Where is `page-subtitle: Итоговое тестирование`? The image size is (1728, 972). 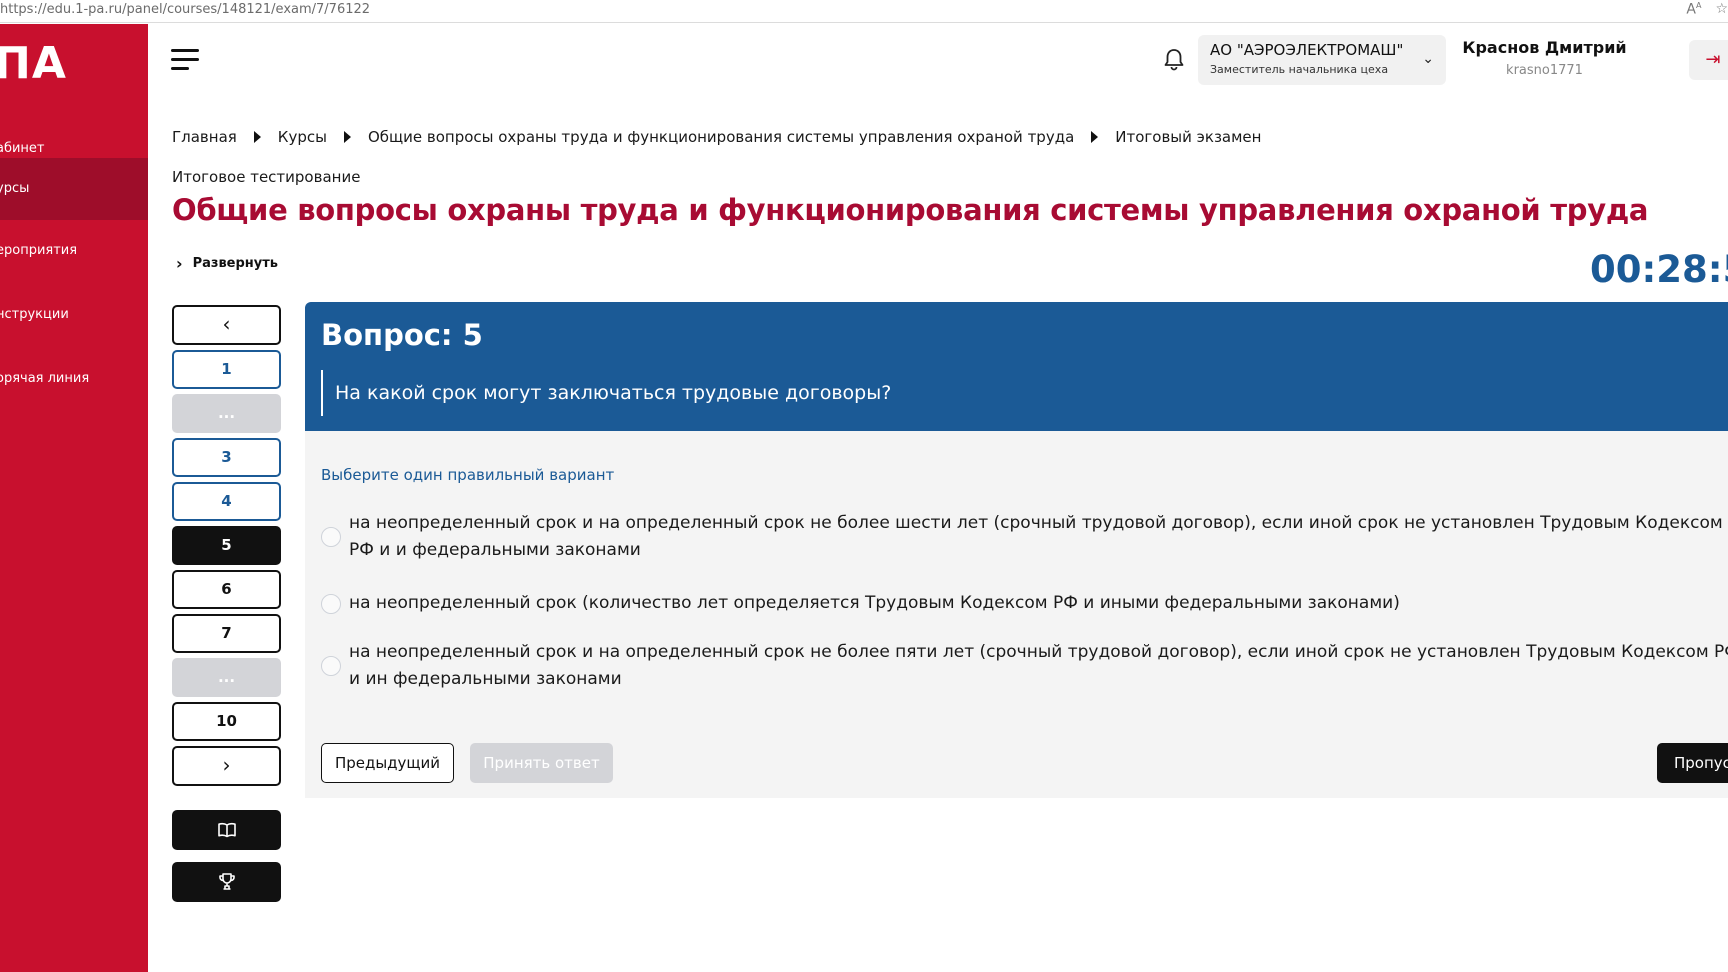
page-subtitle: Итоговое тестирование is located at coordinates (266, 177).